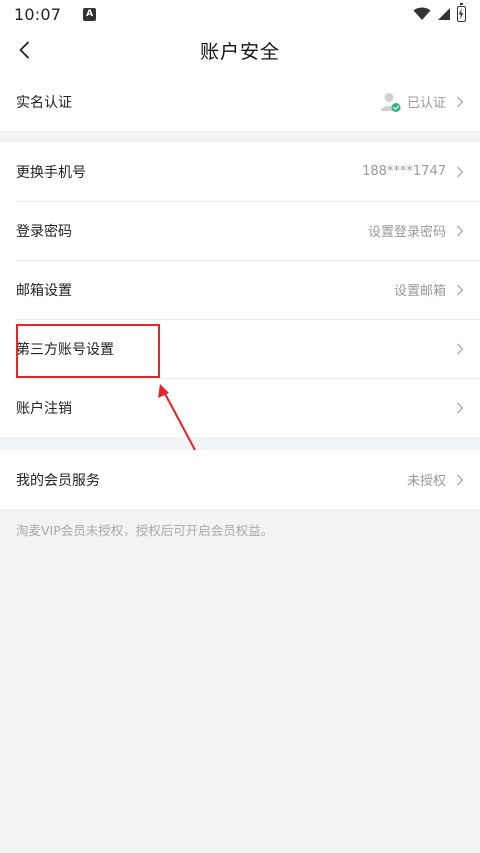 This screenshot has height=853, width=480. I want to click on row-label: 实名认证, so click(44, 102).